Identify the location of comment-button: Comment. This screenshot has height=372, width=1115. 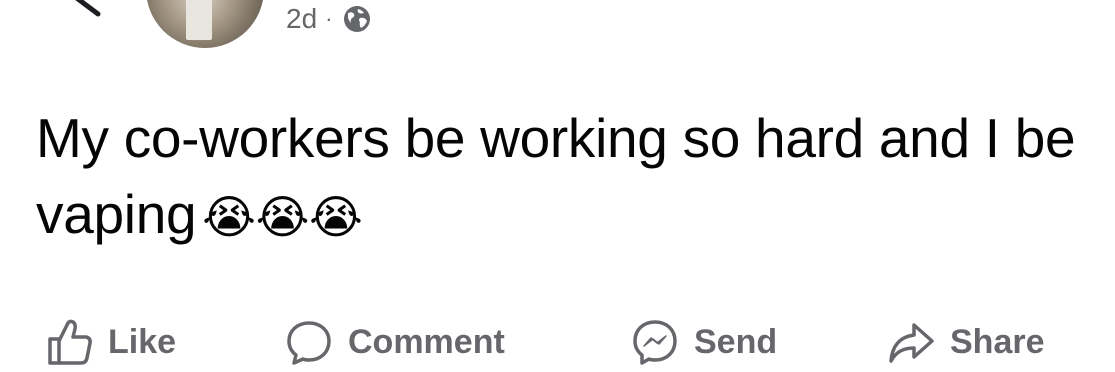
(394, 342).